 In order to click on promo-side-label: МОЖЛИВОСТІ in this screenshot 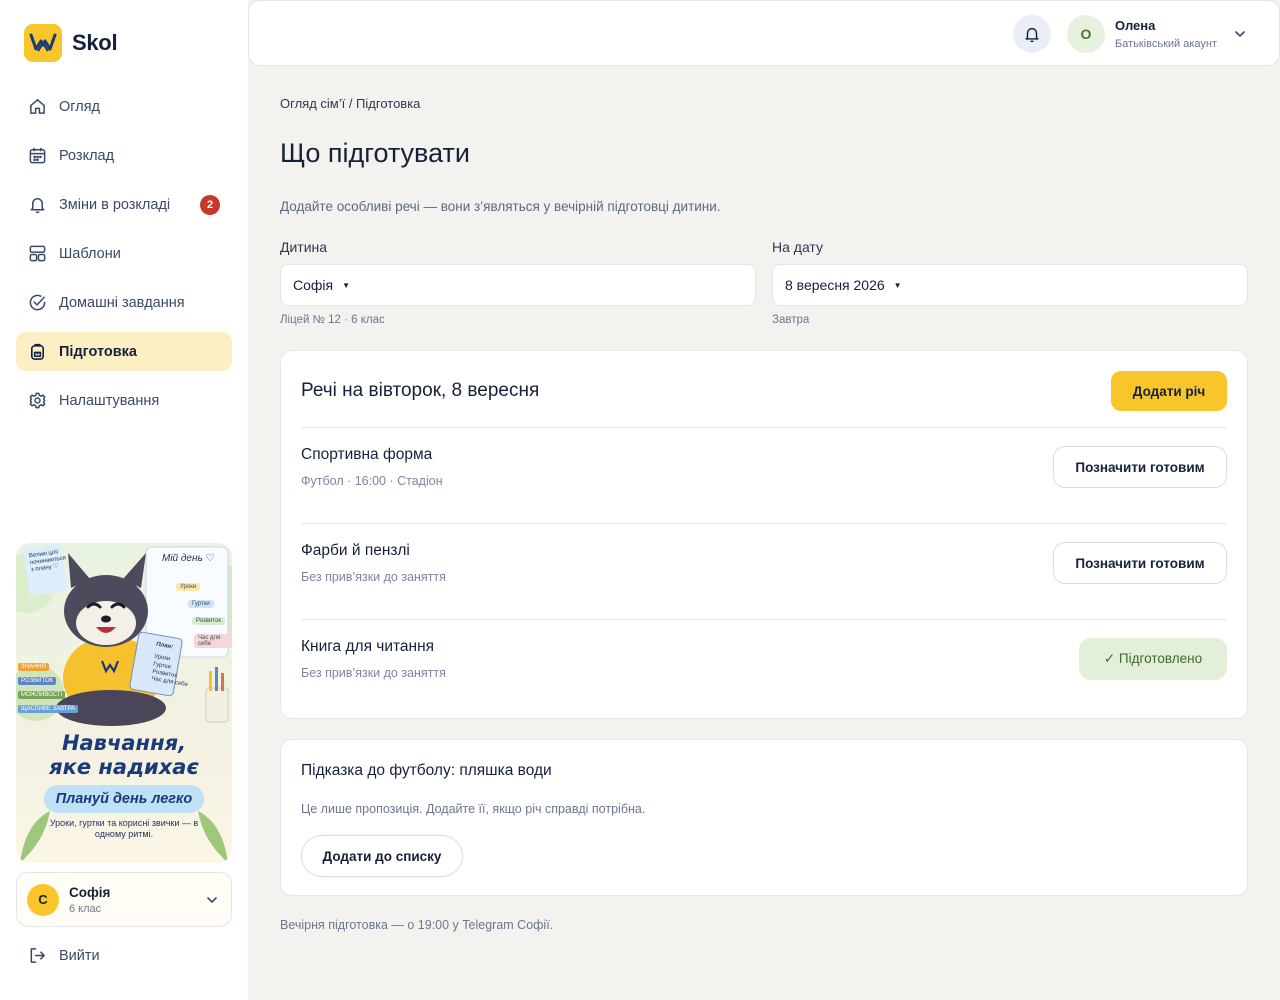, I will do `click(42, 695)`.